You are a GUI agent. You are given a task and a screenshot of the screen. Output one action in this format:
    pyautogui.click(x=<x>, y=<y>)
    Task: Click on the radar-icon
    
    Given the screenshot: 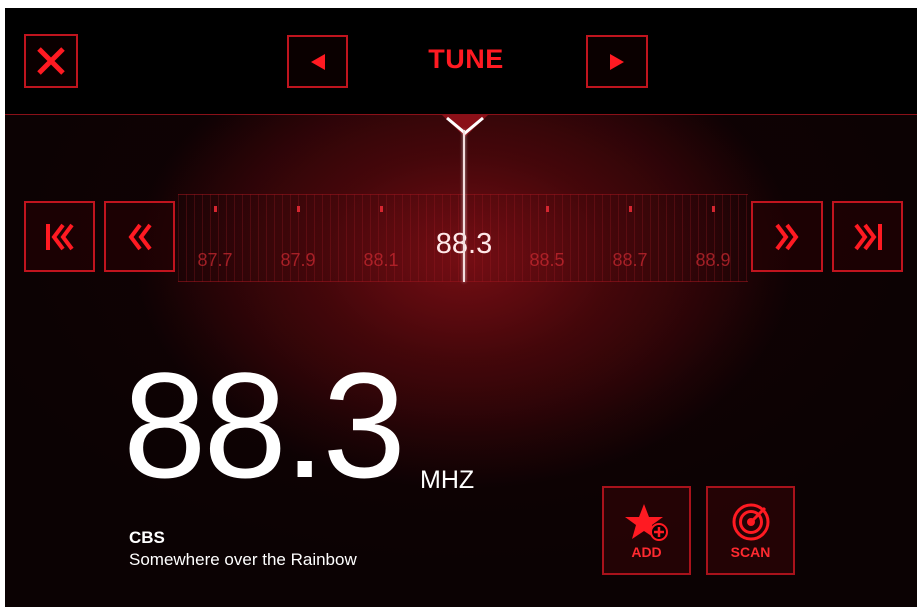 What is the action you would take?
    pyautogui.click(x=750, y=521)
    